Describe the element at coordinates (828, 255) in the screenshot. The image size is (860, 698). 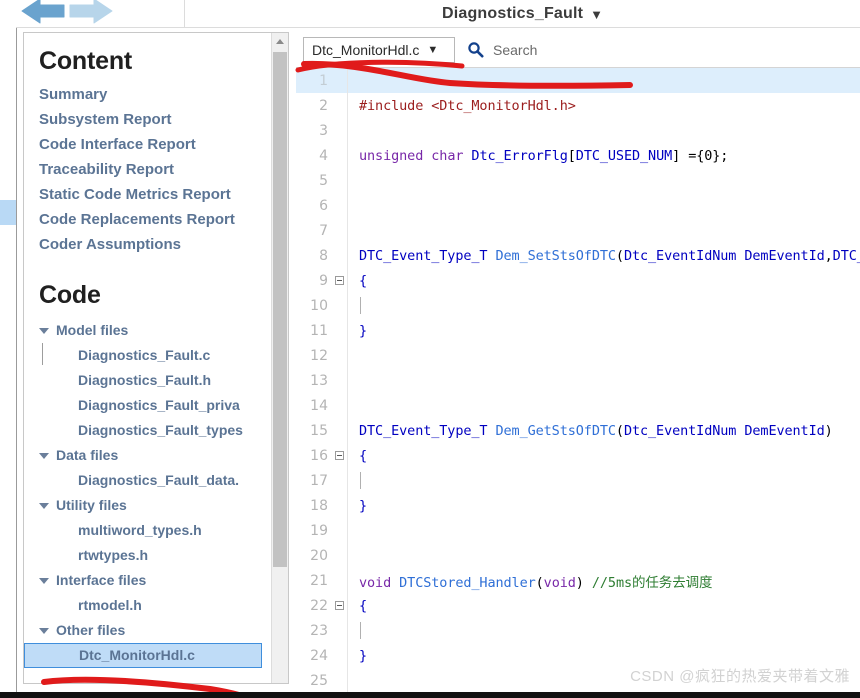
I see `code-token-punc: ,` at that location.